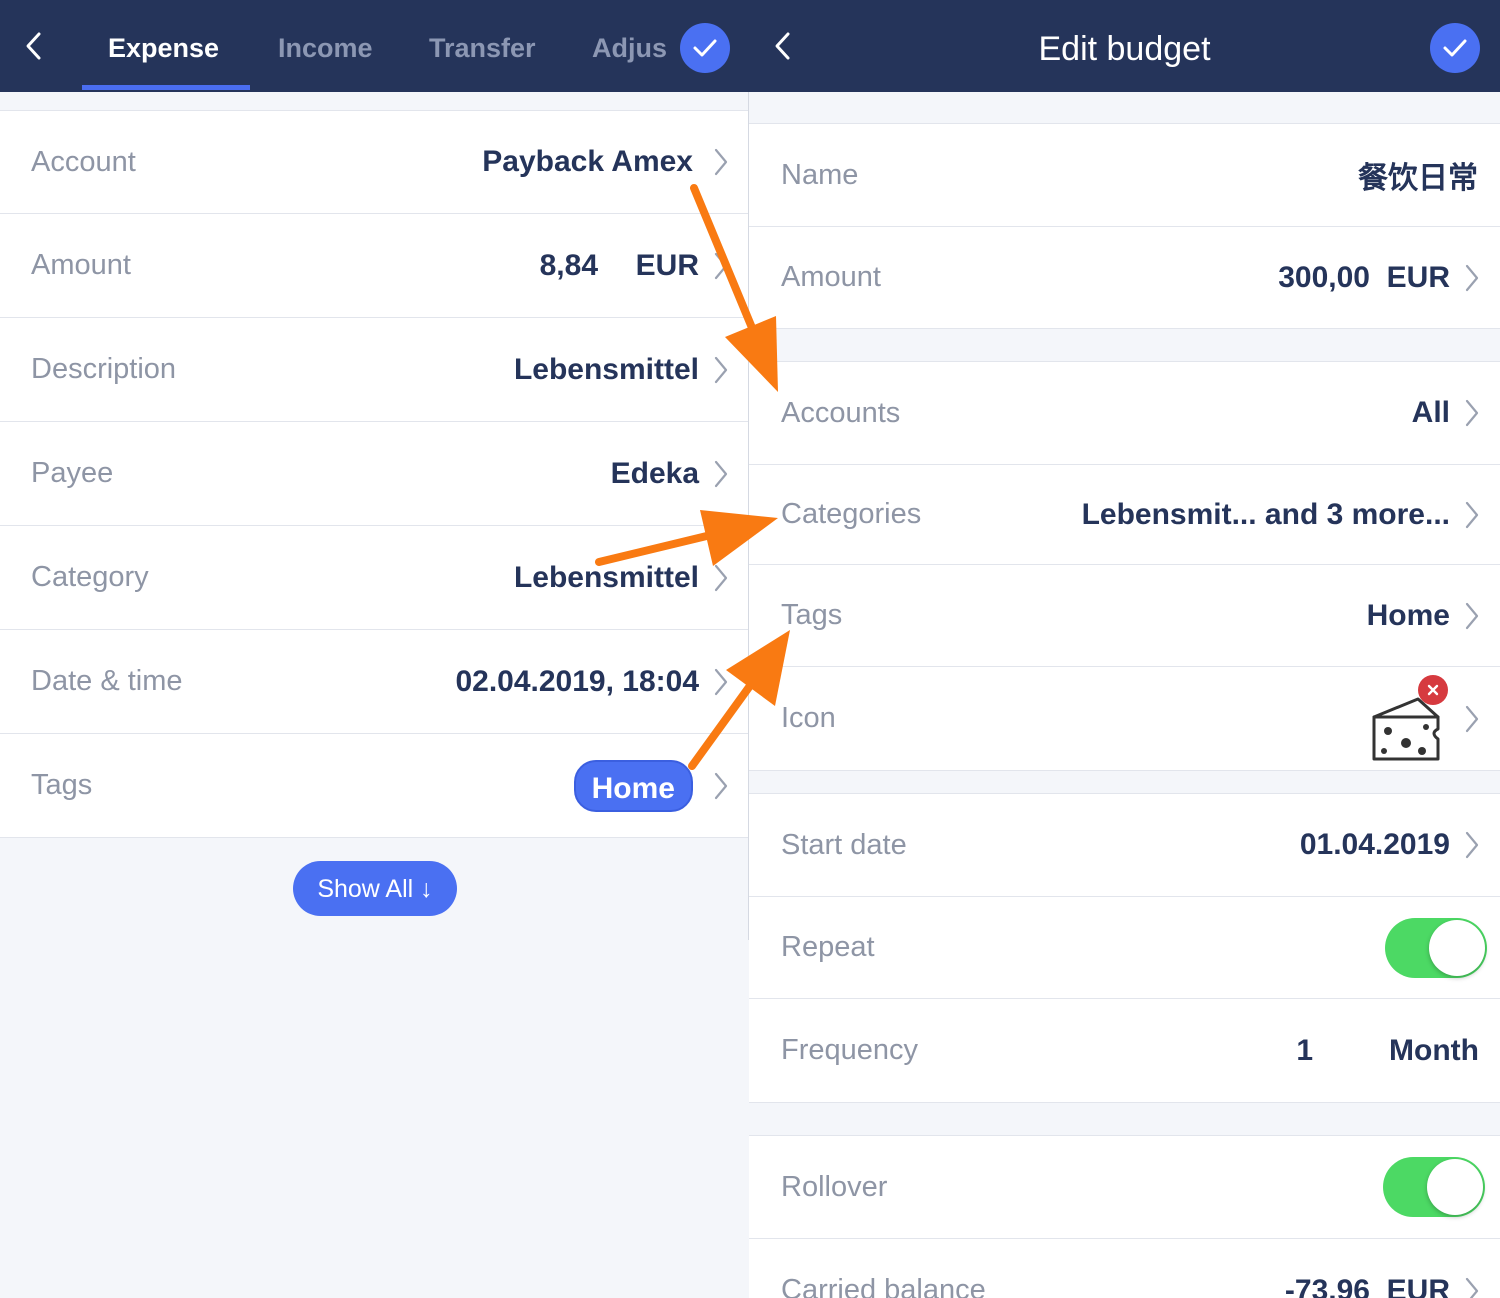  Describe the element at coordinates (90, 577) in the screenshot. I see `category-label: Category` at that location.